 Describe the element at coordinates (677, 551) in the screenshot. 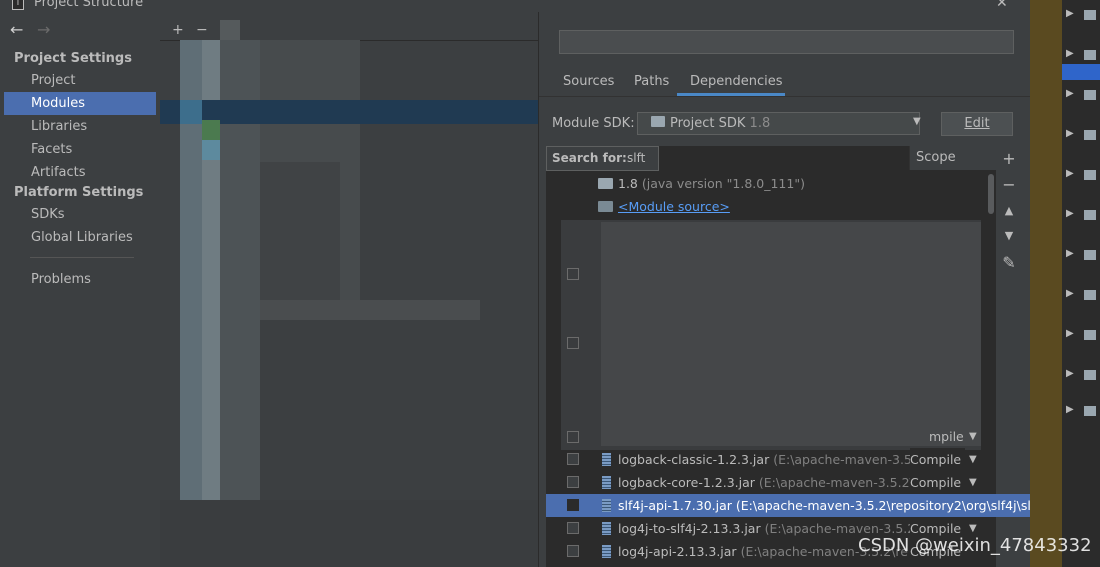

I see `dependency-name: log4j-api-2.13.3.jar` at that location.